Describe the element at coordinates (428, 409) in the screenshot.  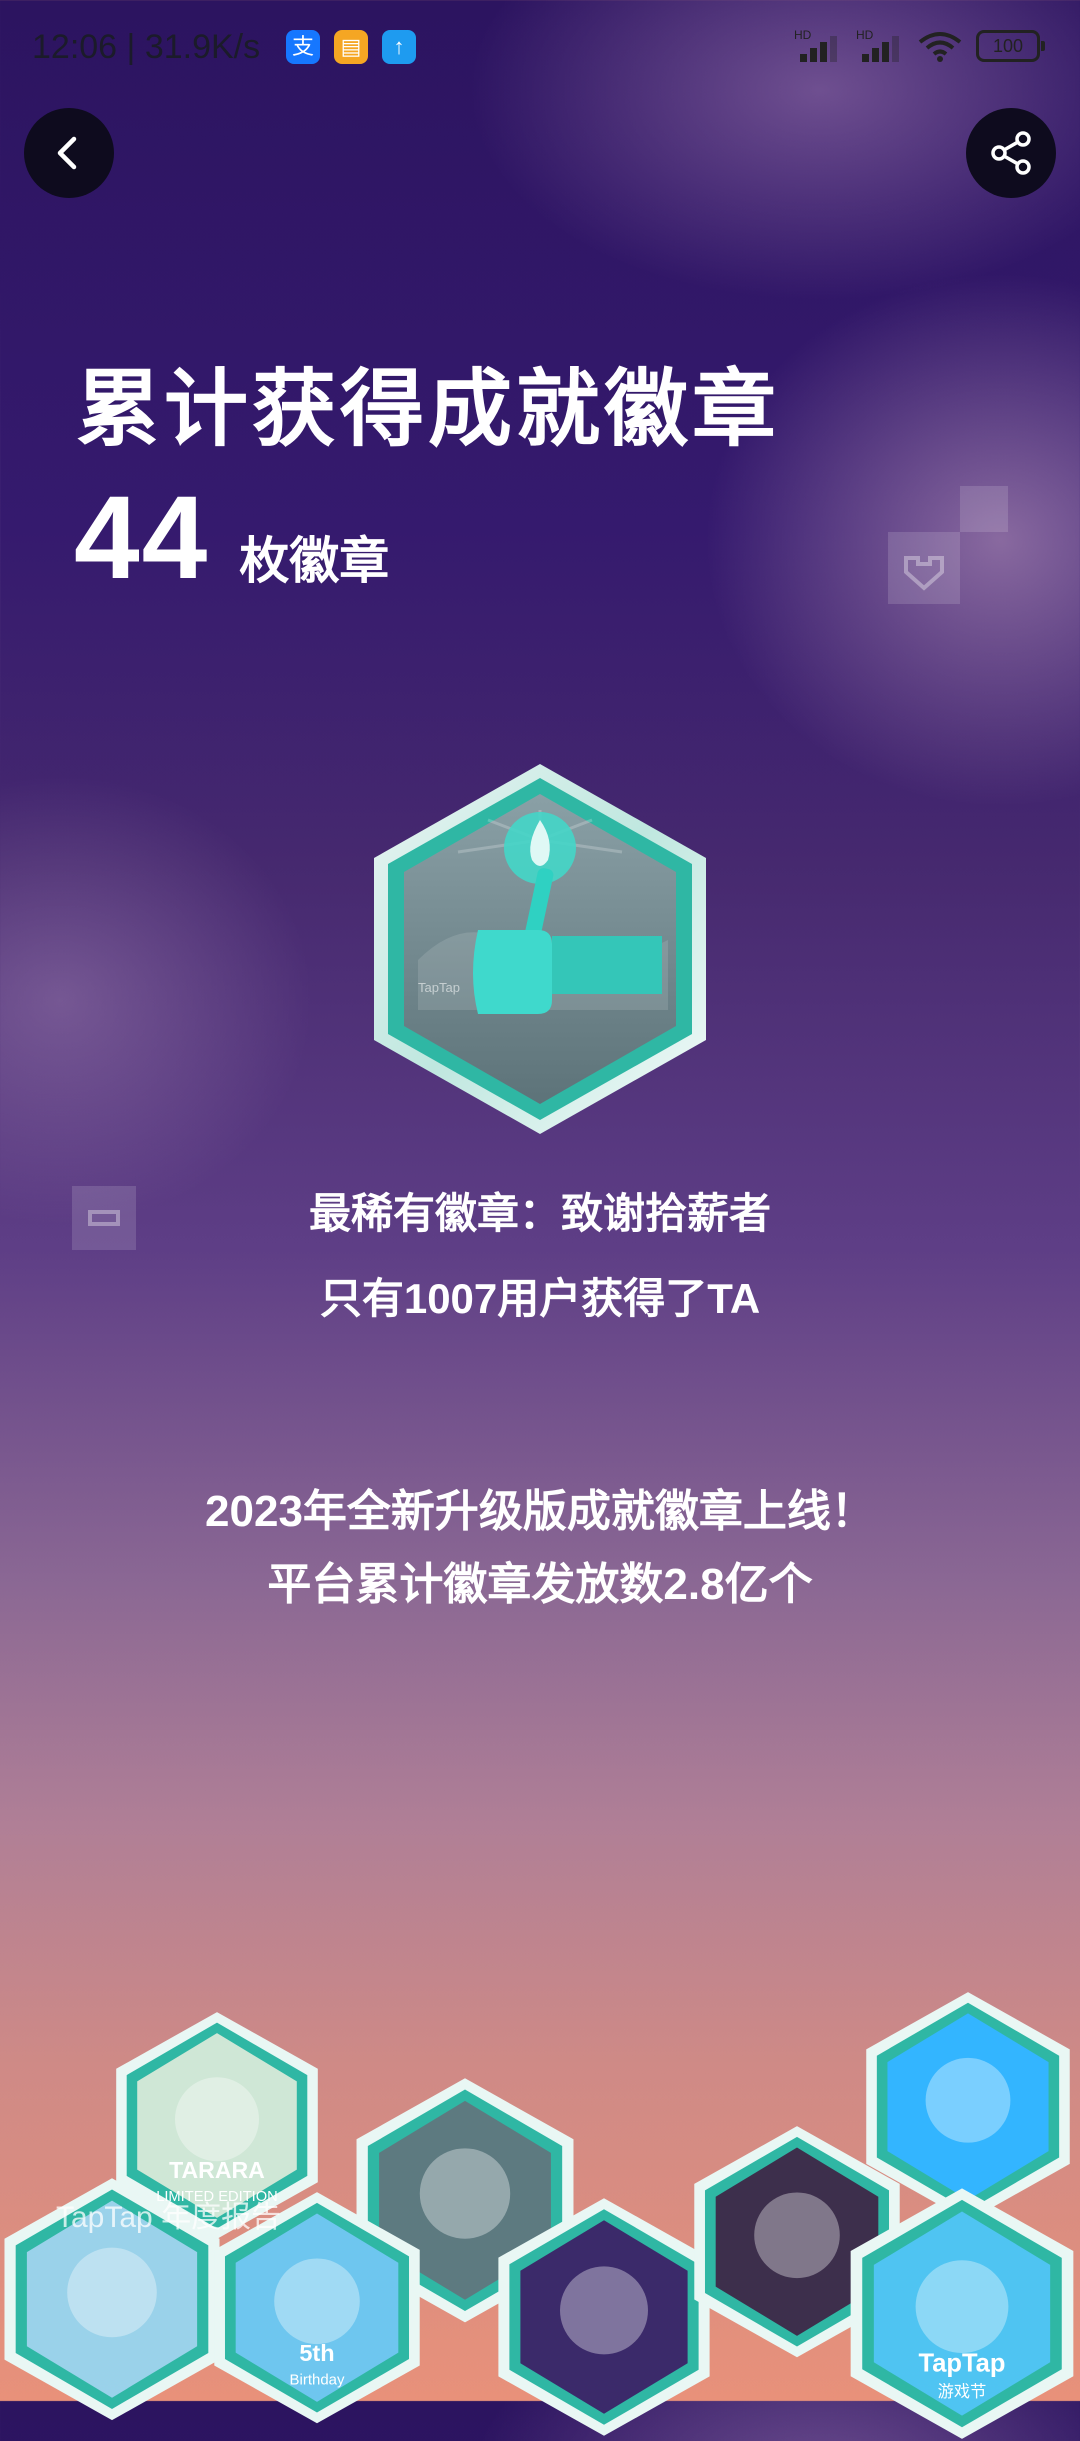
I see `page-title: 累计获得成就徽章` at that location.